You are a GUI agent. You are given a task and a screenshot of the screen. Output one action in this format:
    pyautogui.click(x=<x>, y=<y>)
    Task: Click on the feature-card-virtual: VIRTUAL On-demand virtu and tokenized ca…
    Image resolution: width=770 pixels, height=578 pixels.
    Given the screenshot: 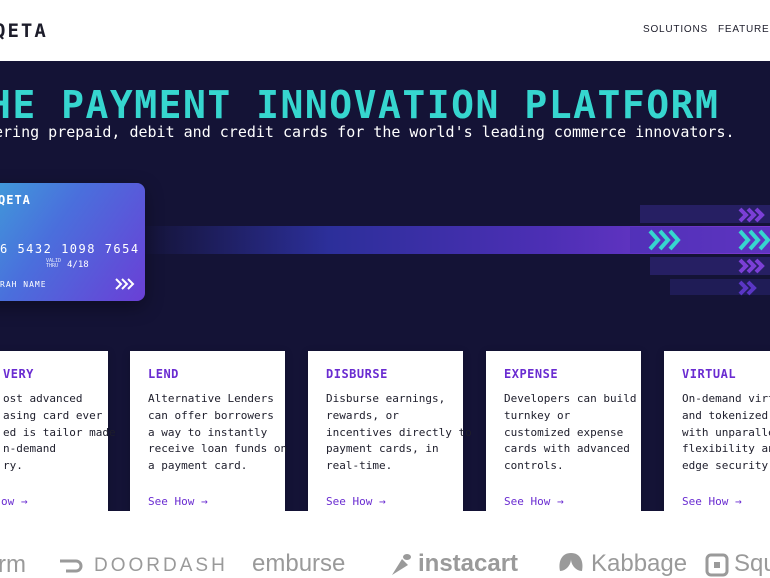 What is the action you would take?
    pyautogui.click(x=717, y=431)
    